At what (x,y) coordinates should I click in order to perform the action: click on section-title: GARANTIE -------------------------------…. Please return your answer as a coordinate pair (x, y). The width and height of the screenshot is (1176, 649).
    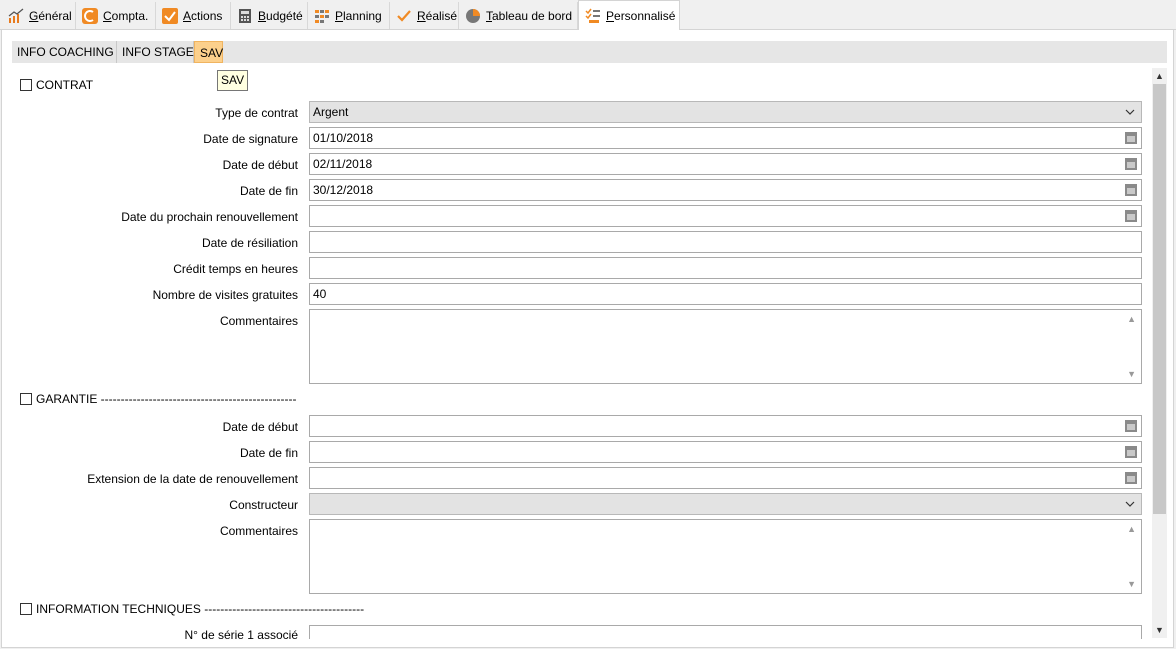
    Looking at the image, I should click on (166, 399).